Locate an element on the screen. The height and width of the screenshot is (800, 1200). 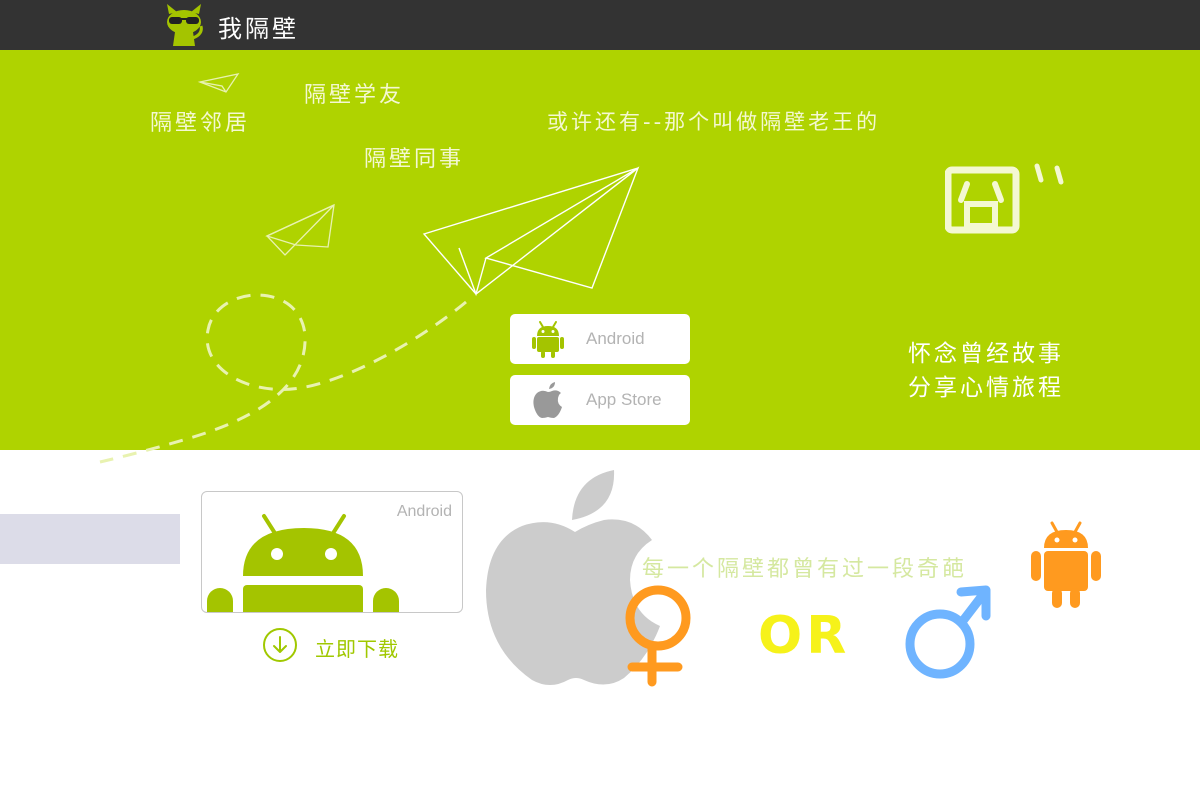
brand-name: 我隔壁 is located at coordinates (258, 26).